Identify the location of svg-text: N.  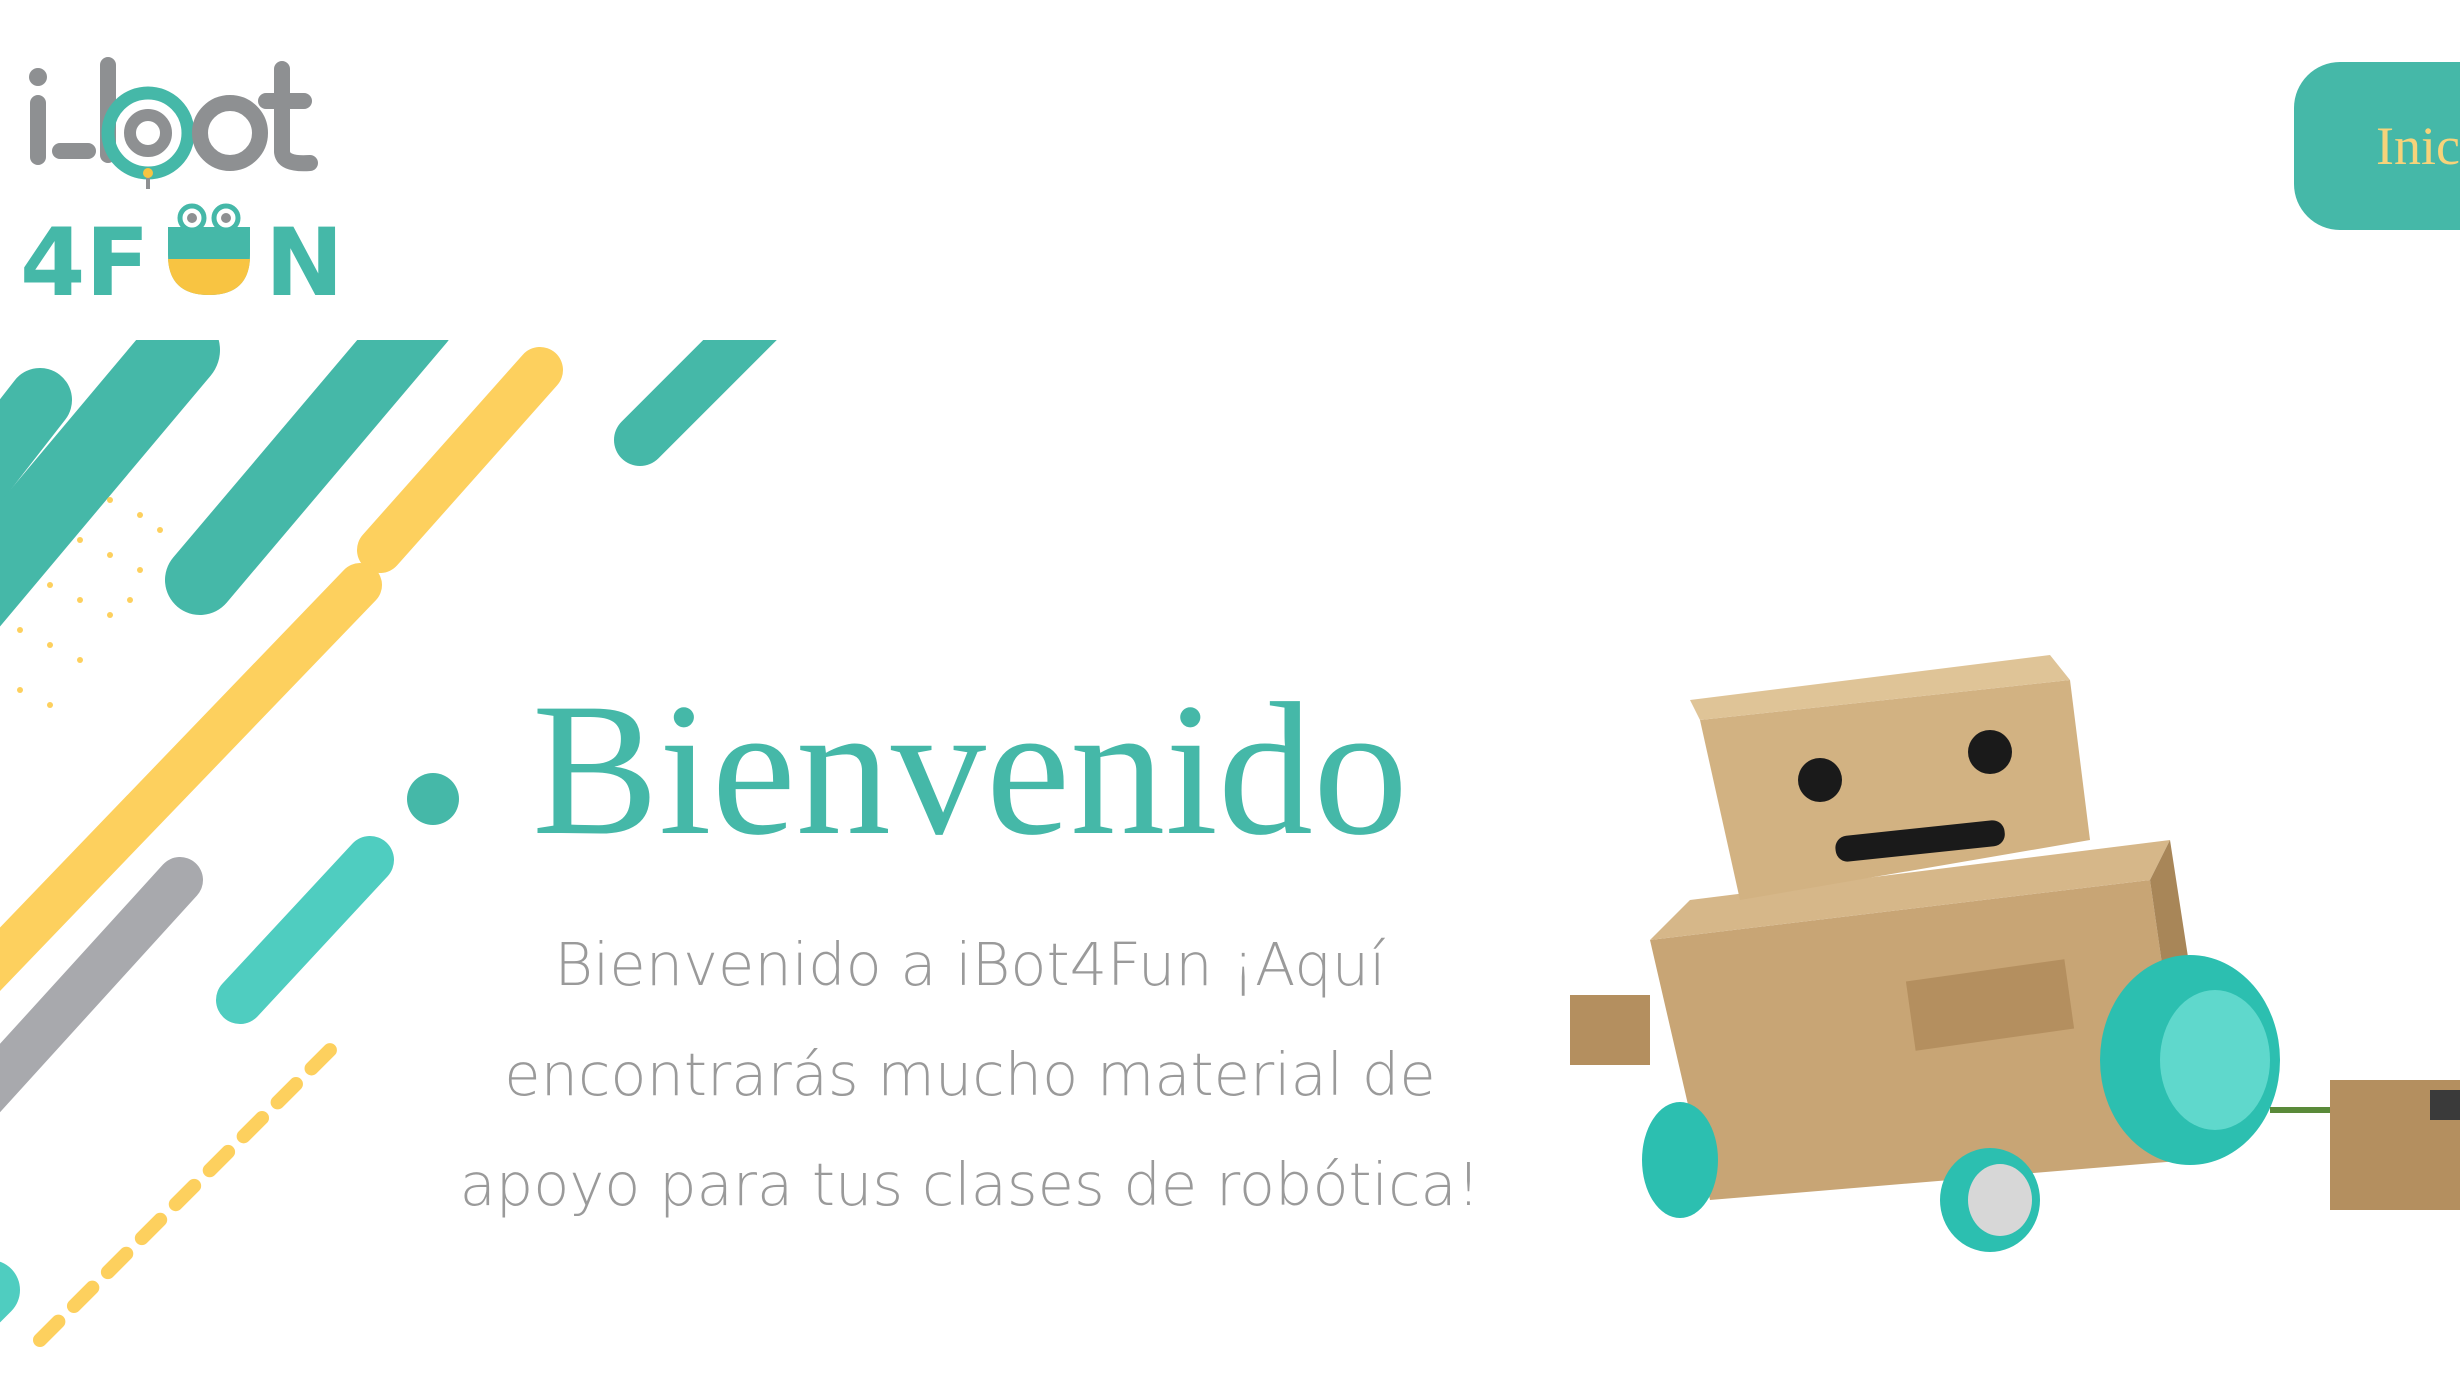
(302, 257).